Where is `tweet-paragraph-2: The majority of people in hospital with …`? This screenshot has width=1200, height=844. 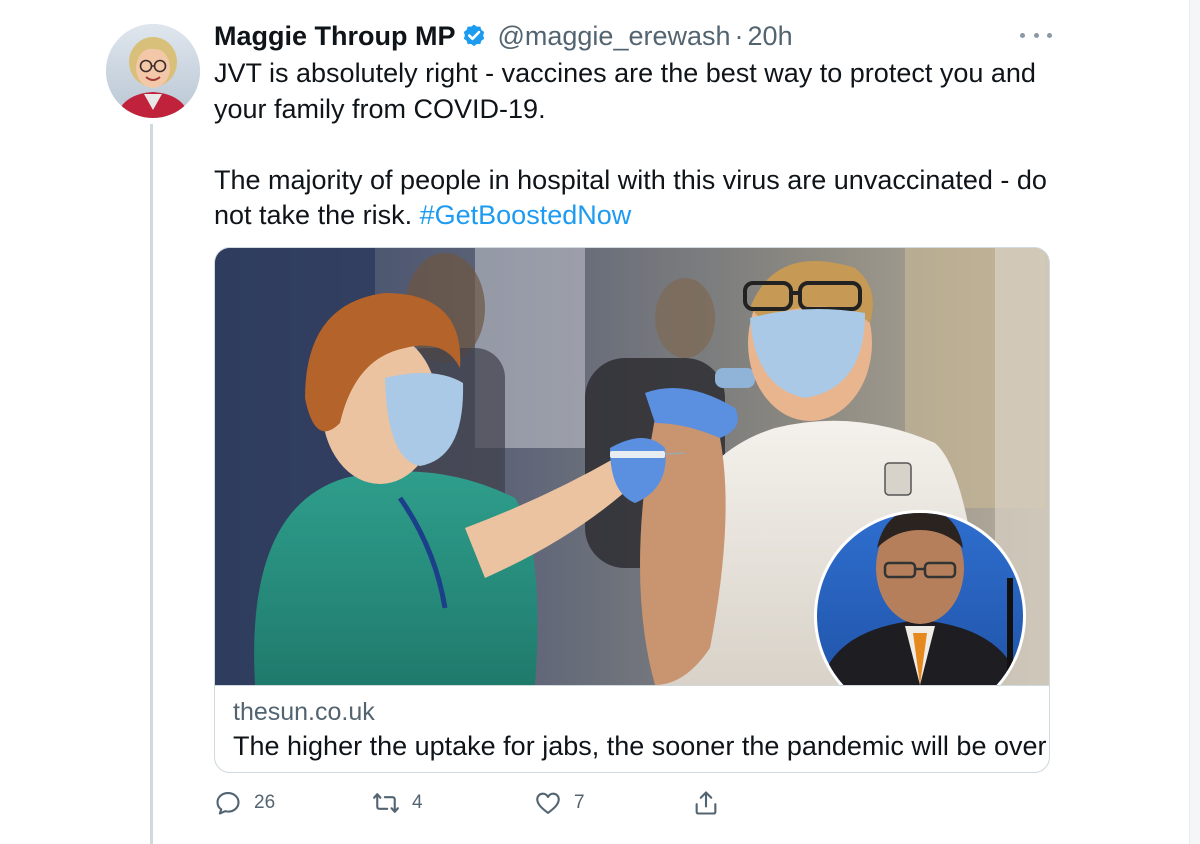 tweet-paragraph-2: The majority of people in hospital with … is located at coordinates (634, 198).